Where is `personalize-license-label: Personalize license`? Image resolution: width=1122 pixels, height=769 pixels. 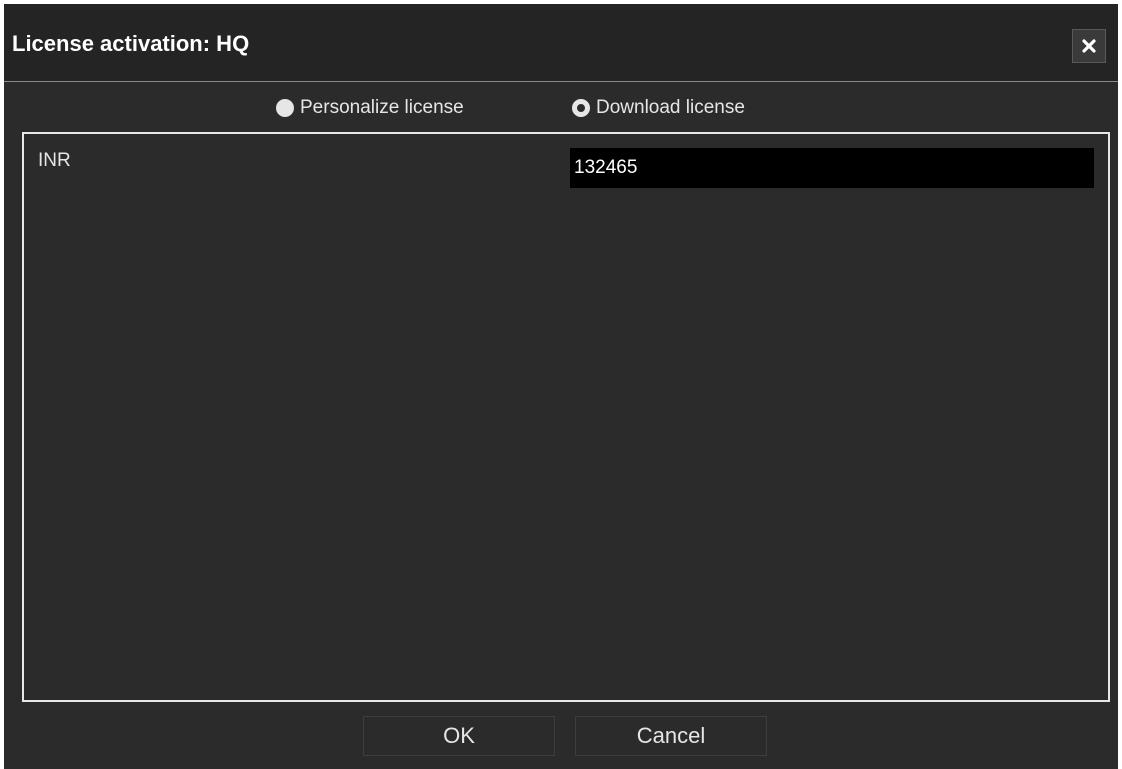
personalize-license-label: Personalize license is located at coordinates (382, 107).